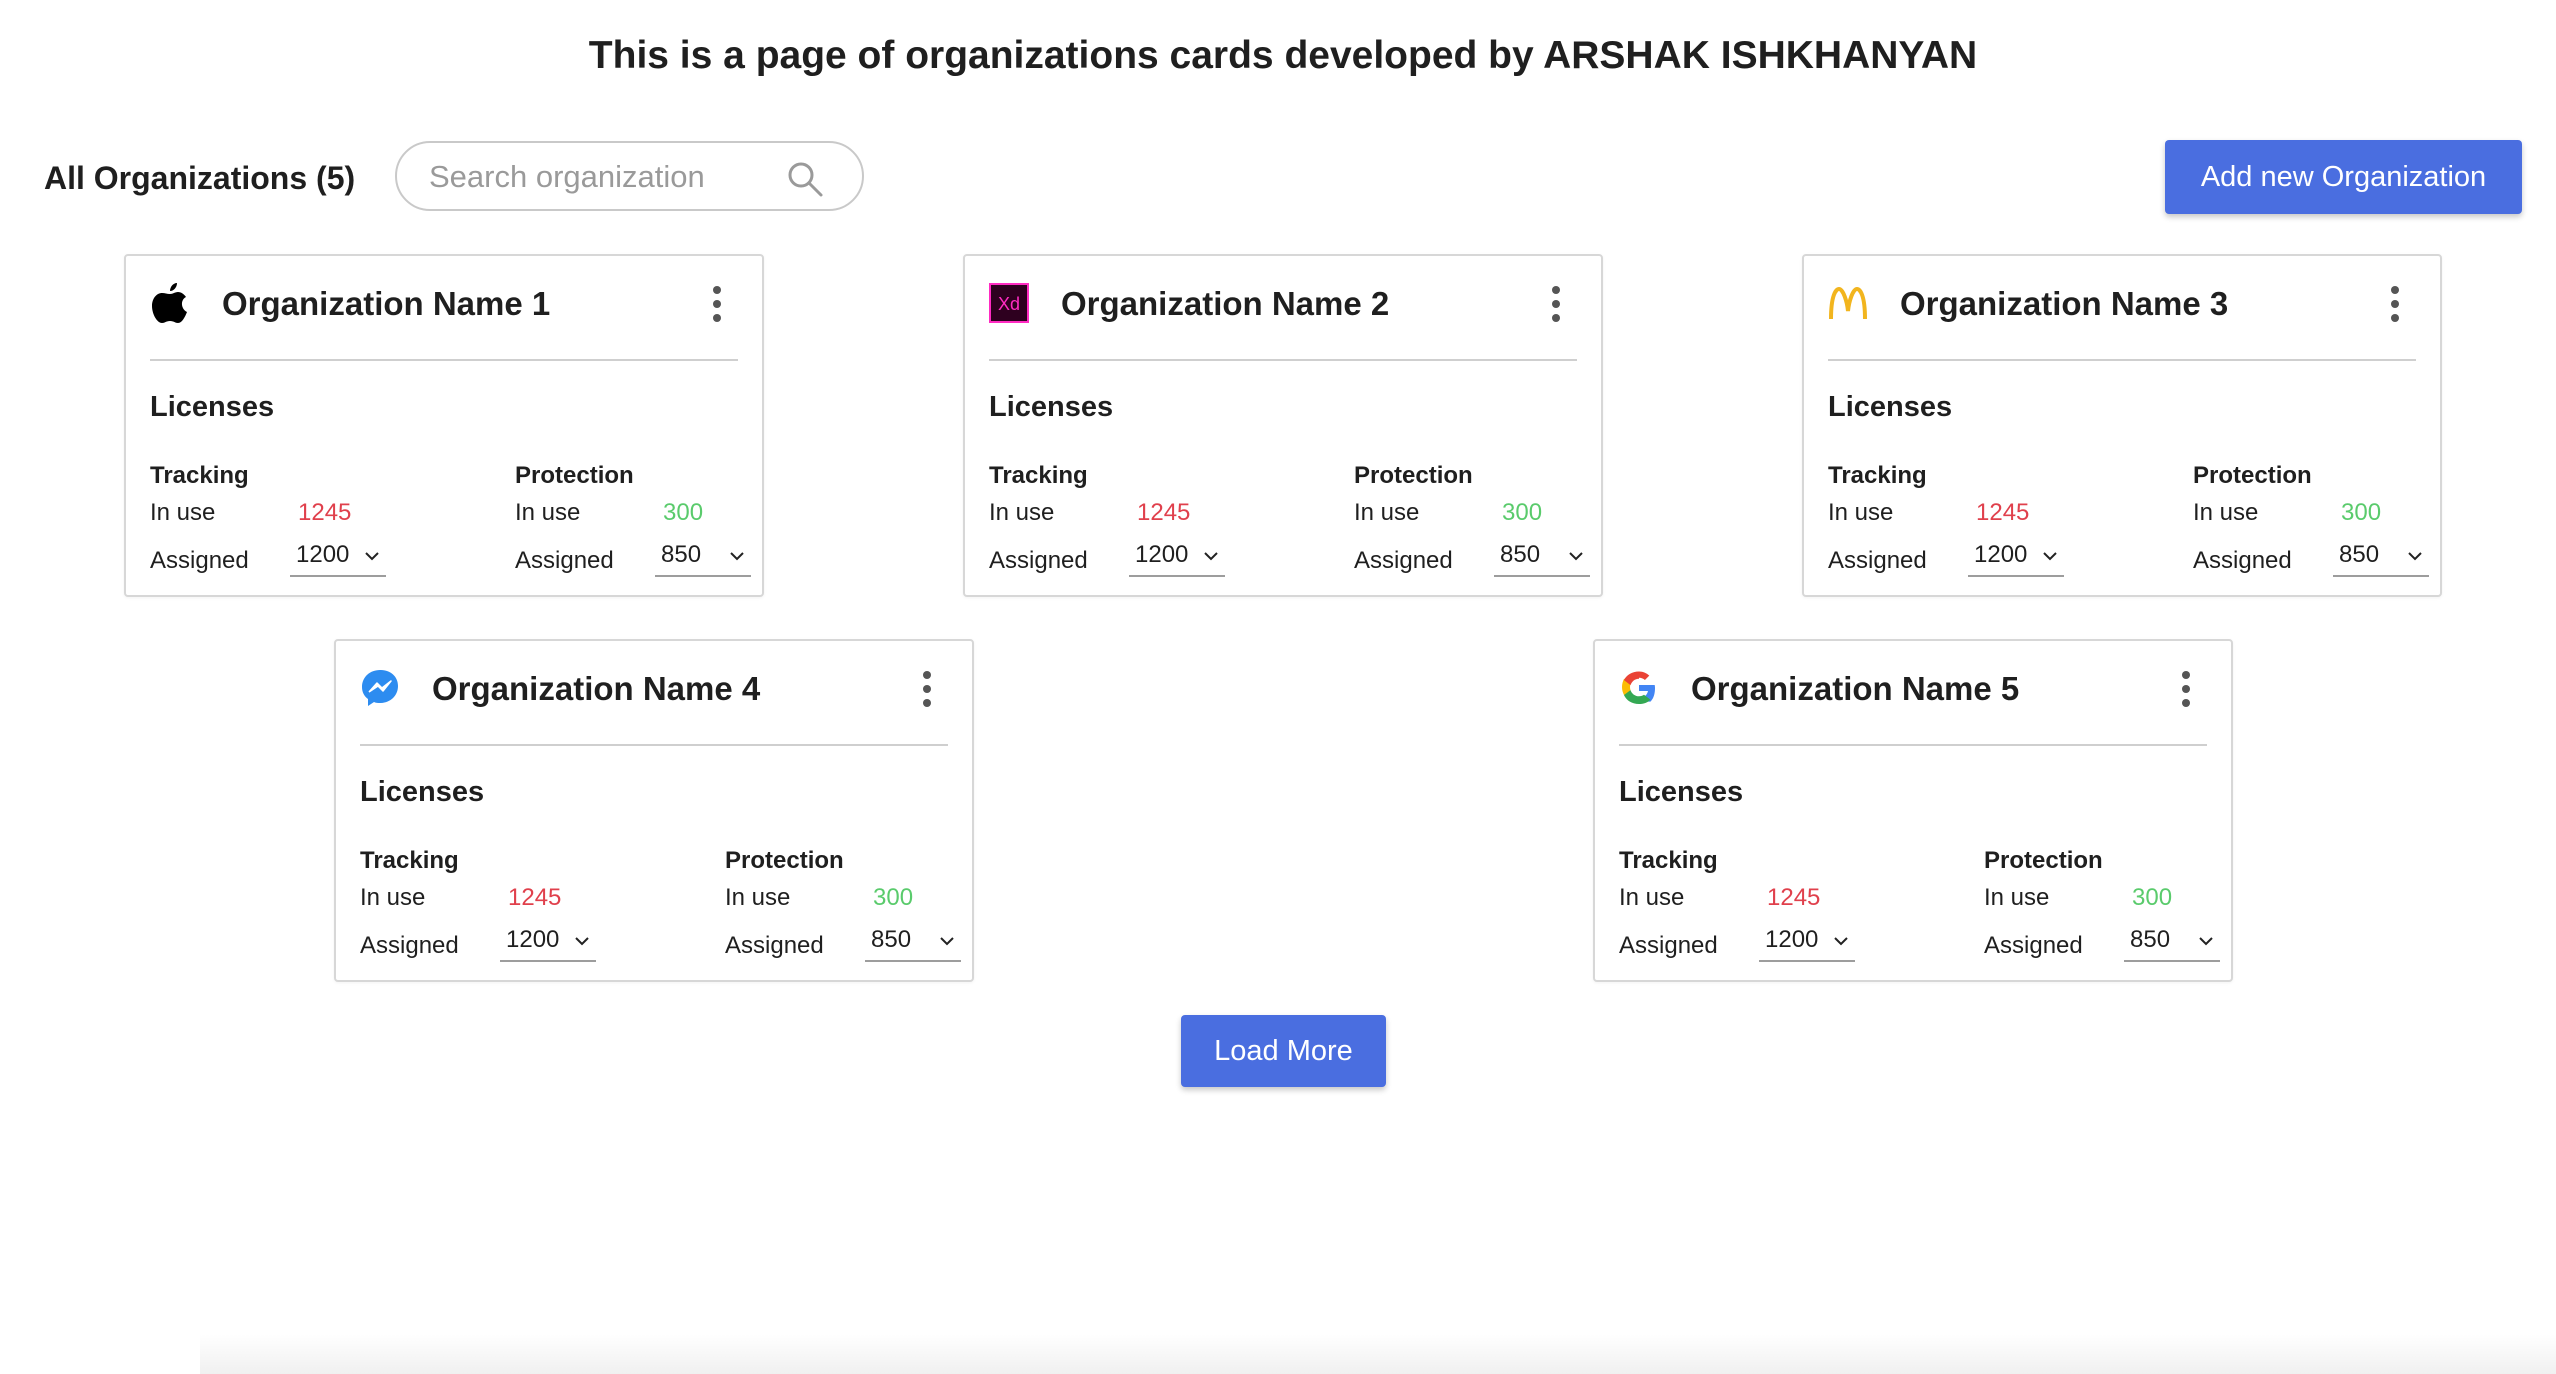  What do you see at coordinates (1638, 687) in the screenshot?
I see `google-logo-icon` at bounding box center [1638, 687].